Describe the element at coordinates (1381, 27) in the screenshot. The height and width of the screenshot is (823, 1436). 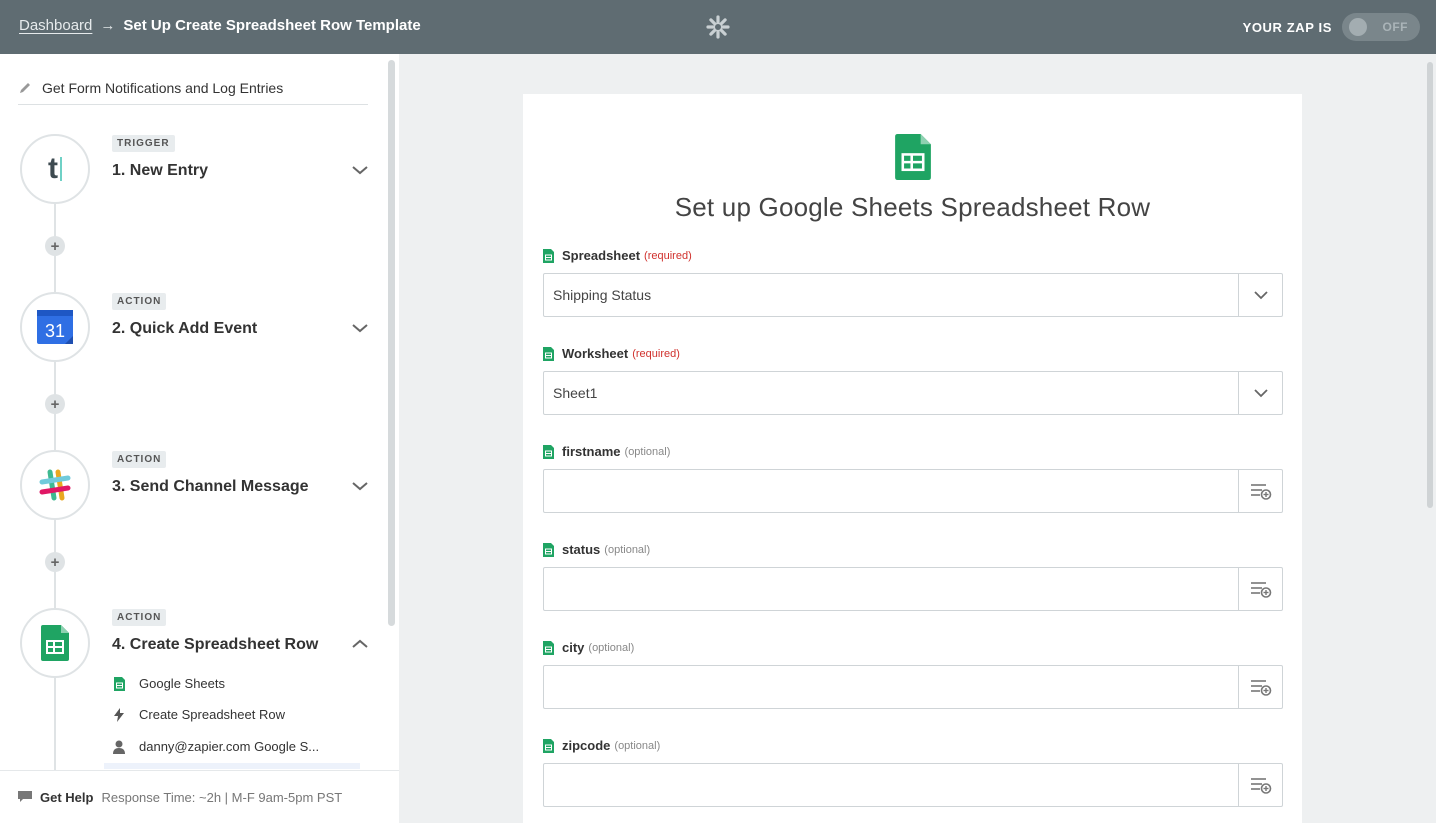
I see `zap-on-off-toggle: OFF` at that location.